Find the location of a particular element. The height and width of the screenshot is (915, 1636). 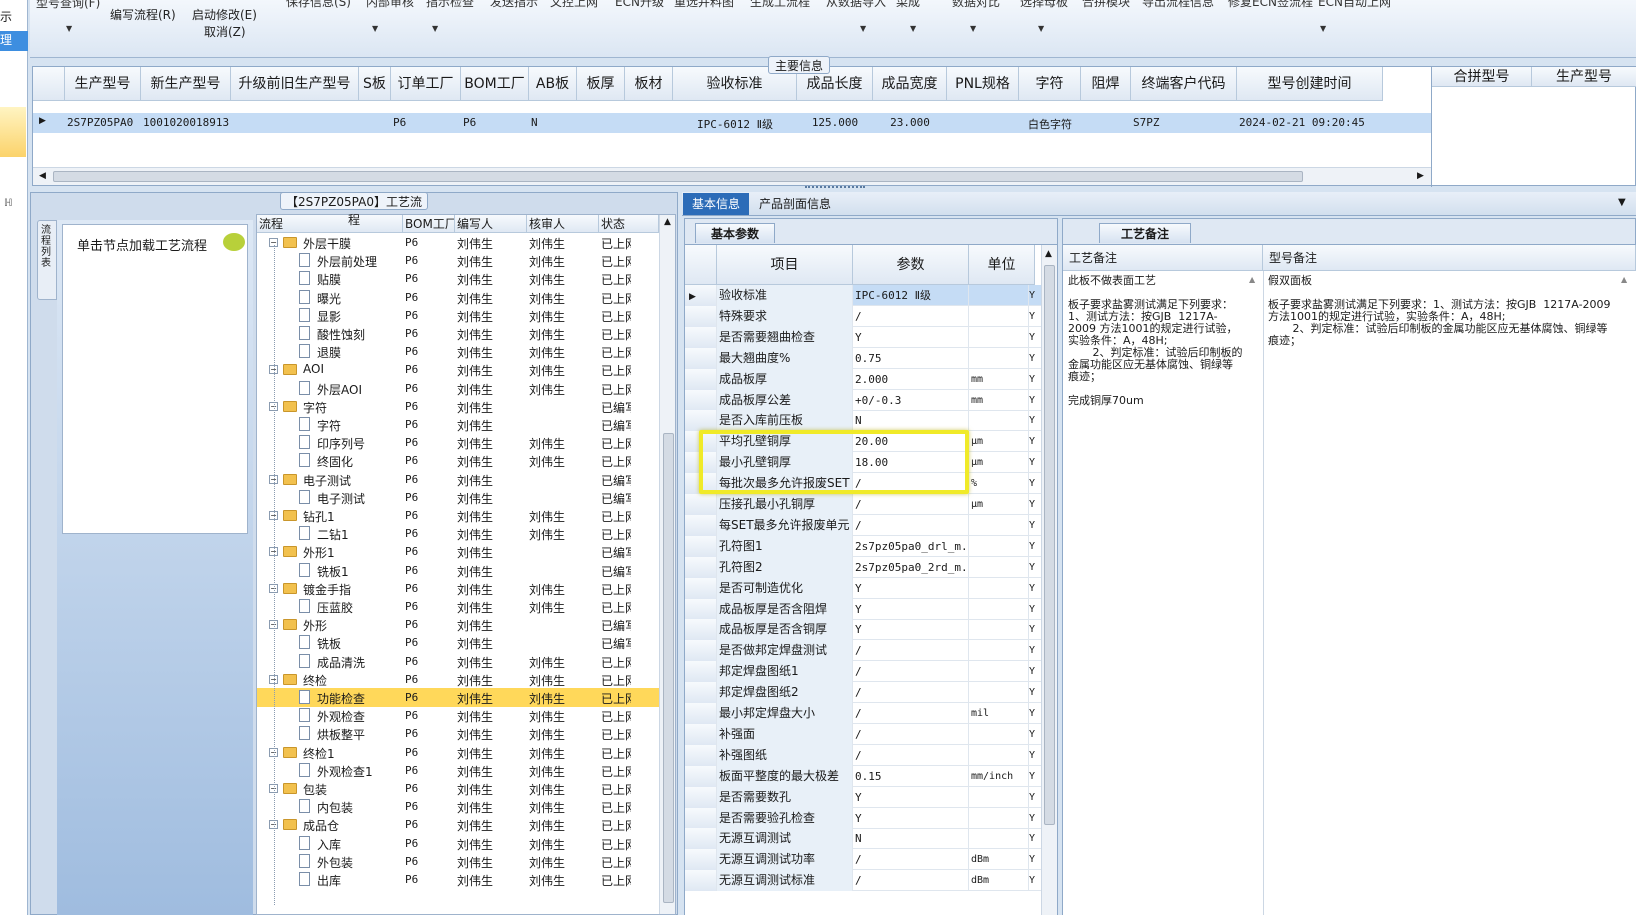

tree-row: −字符P6刘伟生已编写 is located at coordinates (466, 406).